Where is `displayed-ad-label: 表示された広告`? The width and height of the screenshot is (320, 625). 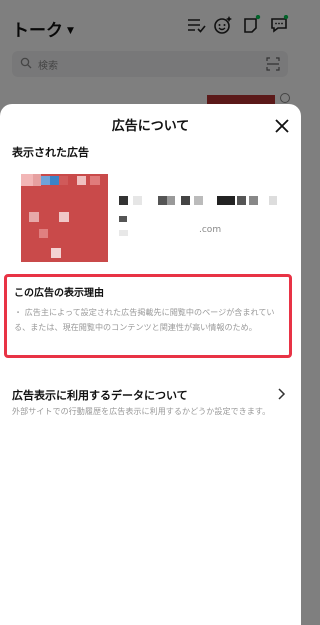
displayed-ad-label: 表示された広告 is located at coordinates (50, 152).